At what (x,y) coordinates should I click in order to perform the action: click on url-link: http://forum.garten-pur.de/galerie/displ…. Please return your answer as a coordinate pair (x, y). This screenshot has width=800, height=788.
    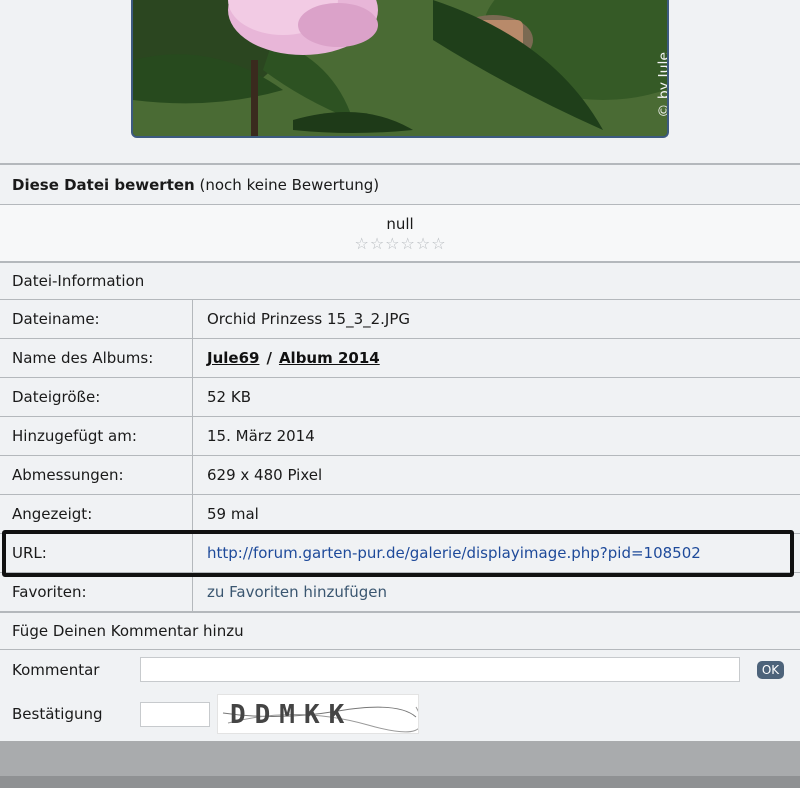
    Looking at the image, I should click on (454, 553).